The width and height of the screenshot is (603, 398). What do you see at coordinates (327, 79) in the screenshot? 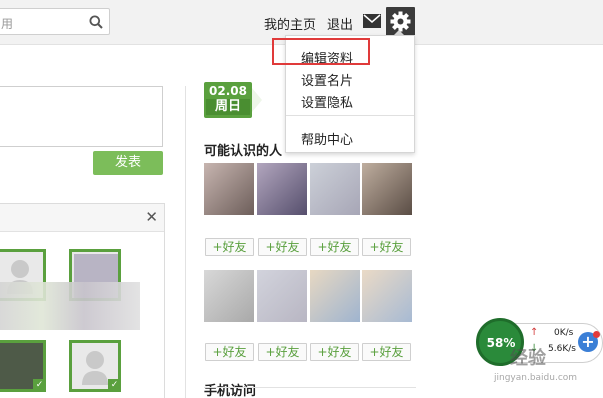
I see `menu-item-set-card: 设置名片` at bounding box center [327, 79].